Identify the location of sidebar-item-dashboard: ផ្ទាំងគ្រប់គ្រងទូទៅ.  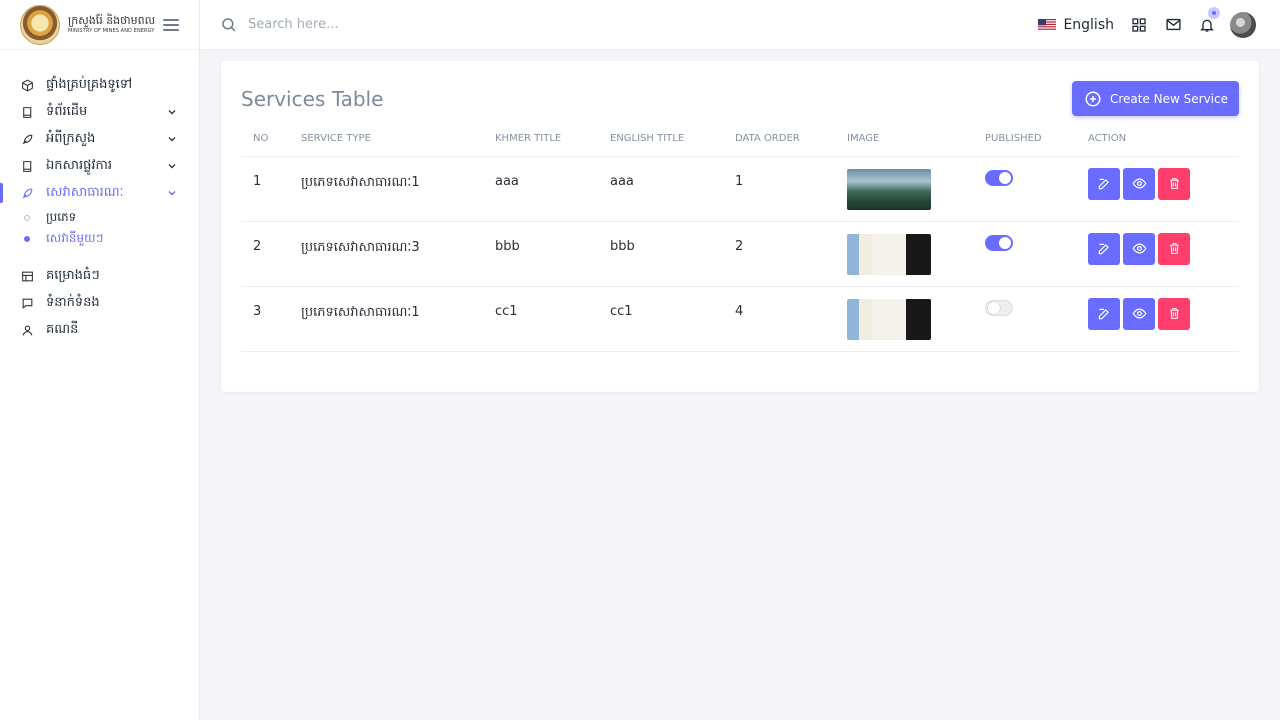
(99, 85).